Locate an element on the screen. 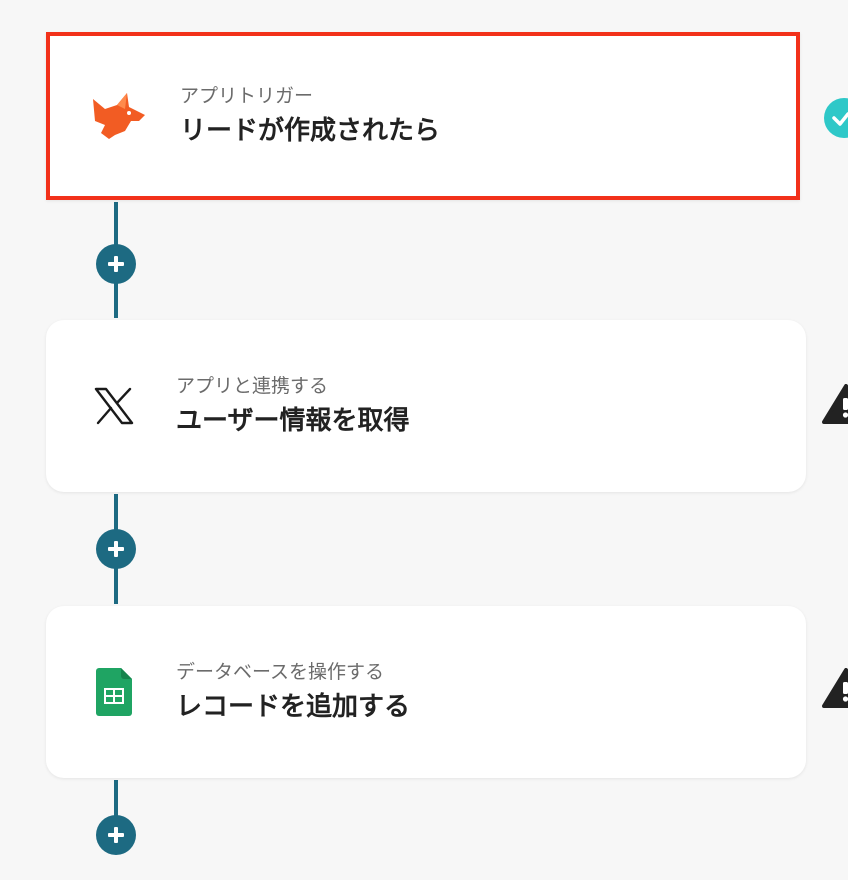  step-subtitle: アプリトリガー is located at coordinates (247, 96).